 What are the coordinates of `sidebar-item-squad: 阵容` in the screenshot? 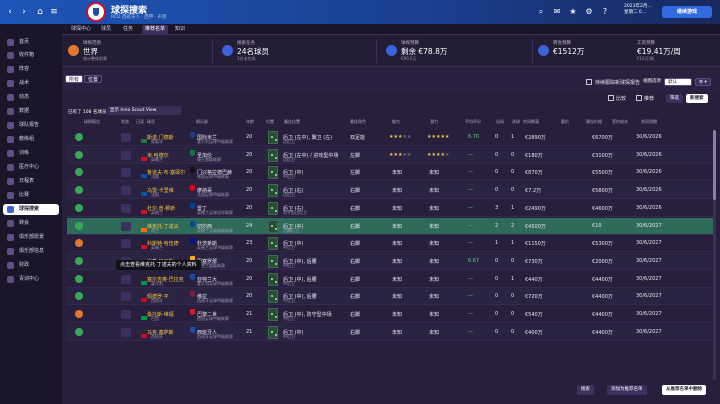 It's located at (31, 69).